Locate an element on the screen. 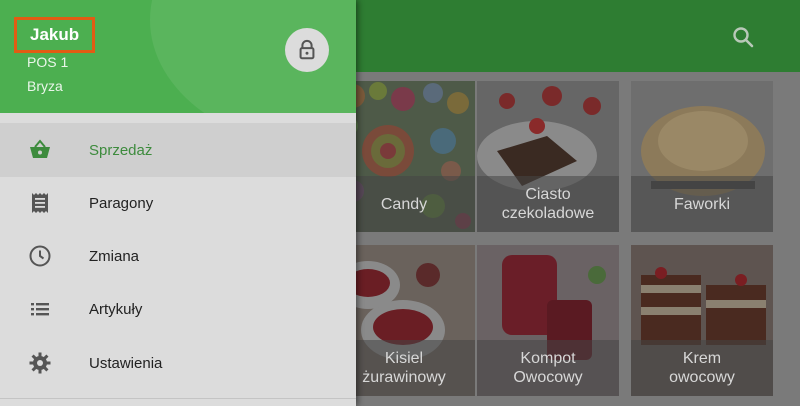  menu-item-ustawienia: Ustawienia is located at coordinates (178, 363).